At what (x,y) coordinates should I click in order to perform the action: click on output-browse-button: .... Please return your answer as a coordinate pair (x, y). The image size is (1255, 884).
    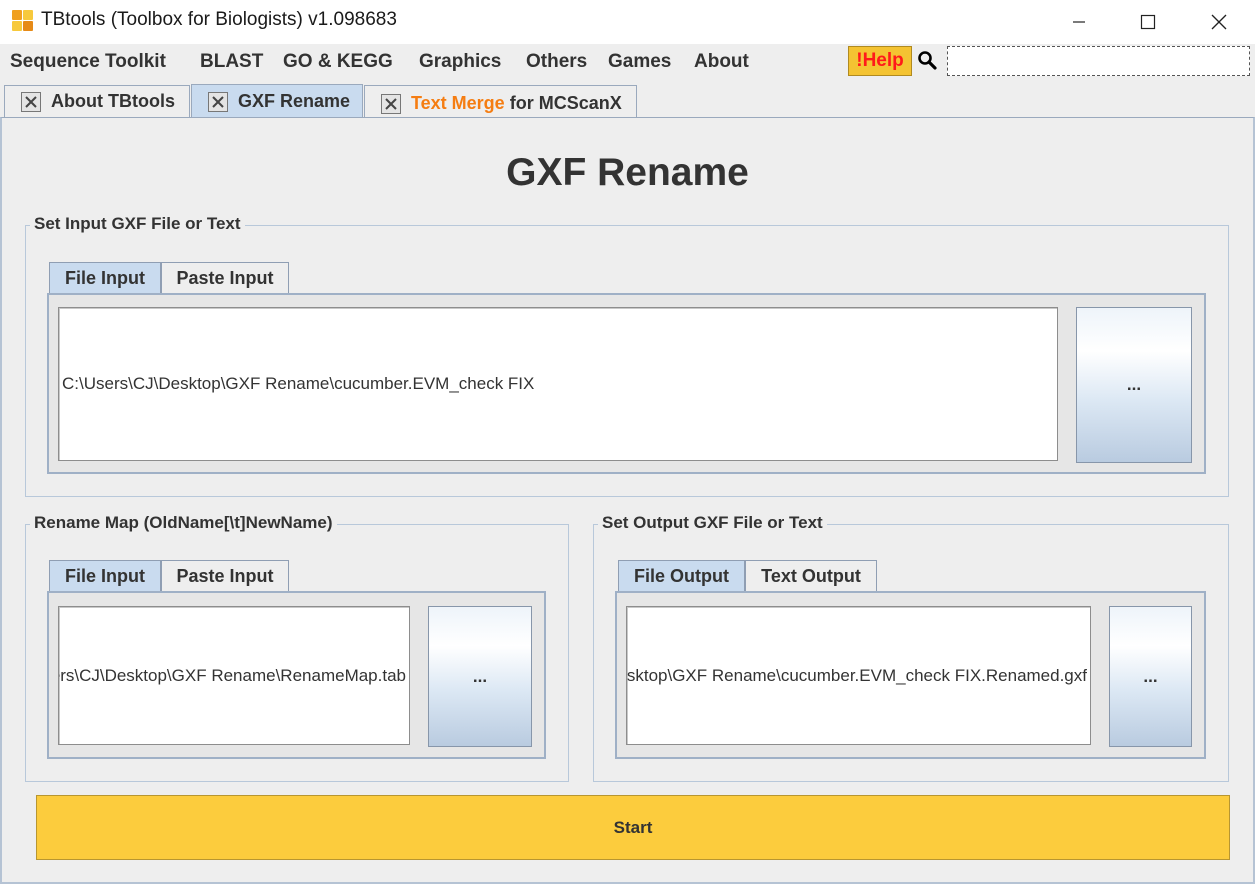
    Looking at the image, I should click on (1150, 676).